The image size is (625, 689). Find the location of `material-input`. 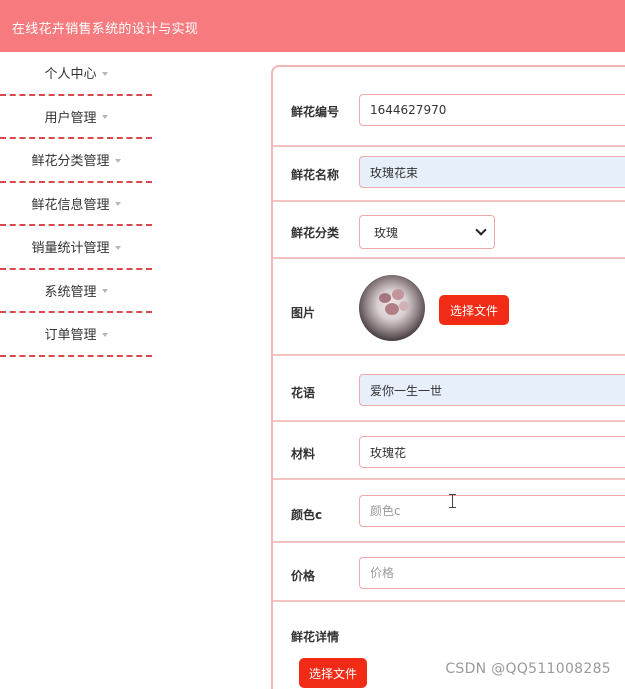

material-input is located at coordinates (492, 452).